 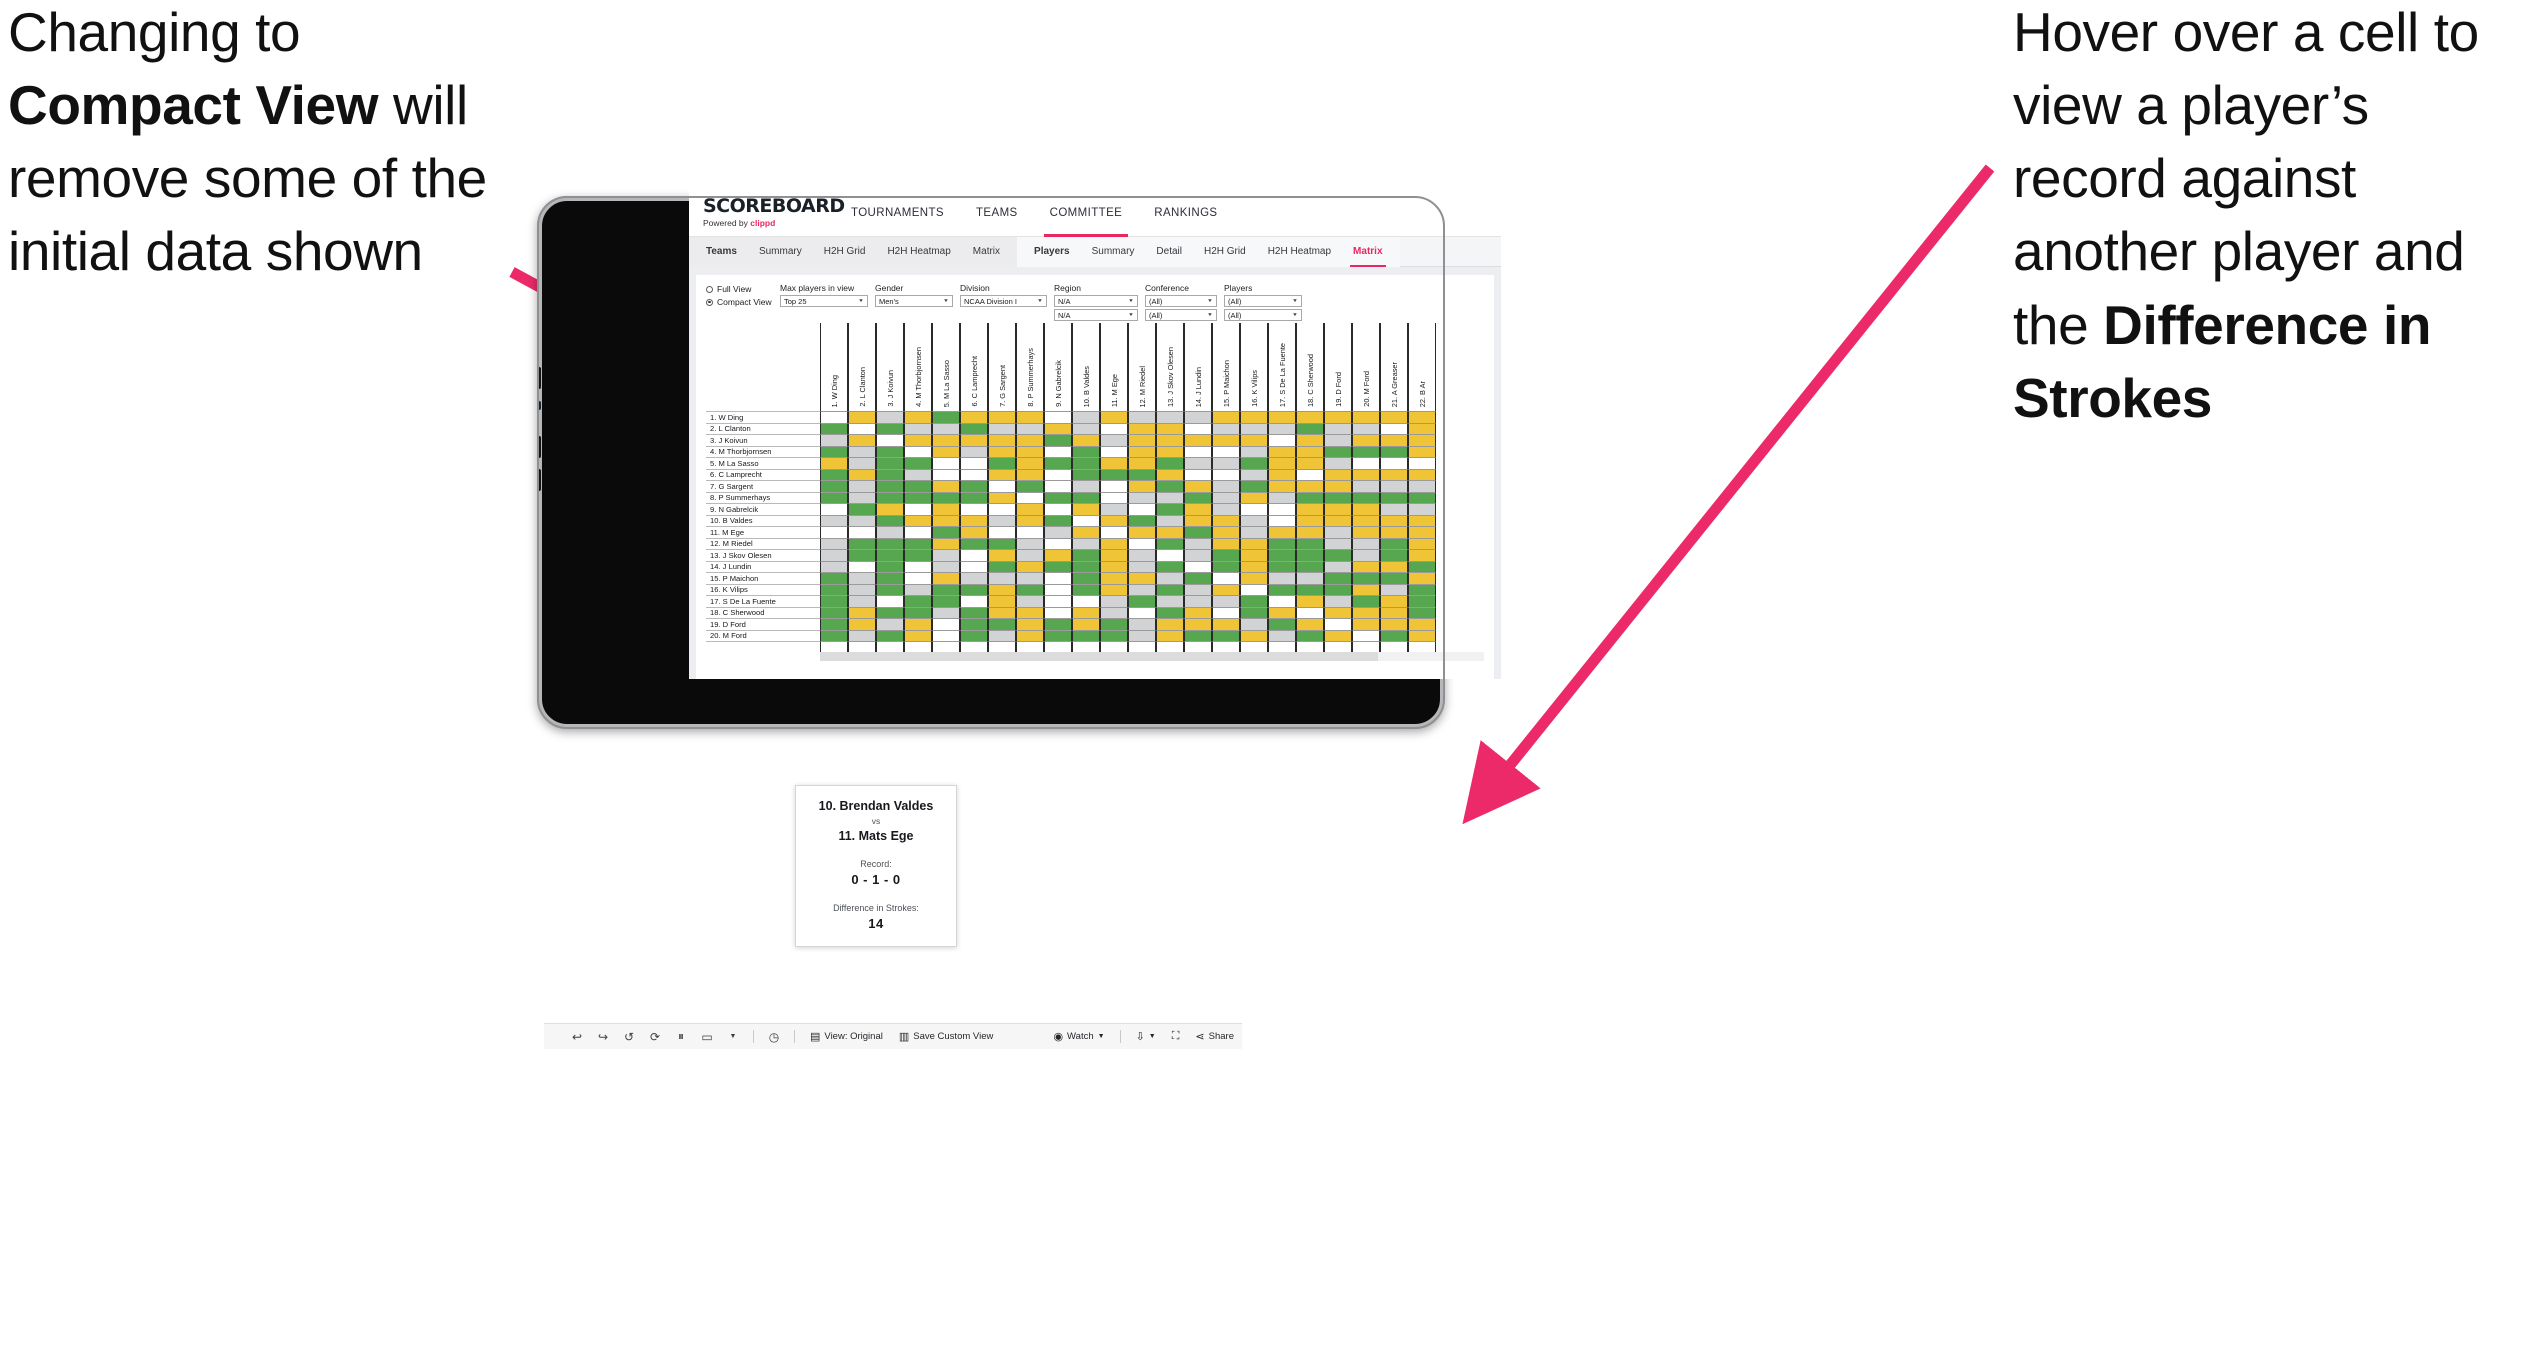 I want to click on filter-players-select-1: (All) ▼, so click(x=1263, y=301).